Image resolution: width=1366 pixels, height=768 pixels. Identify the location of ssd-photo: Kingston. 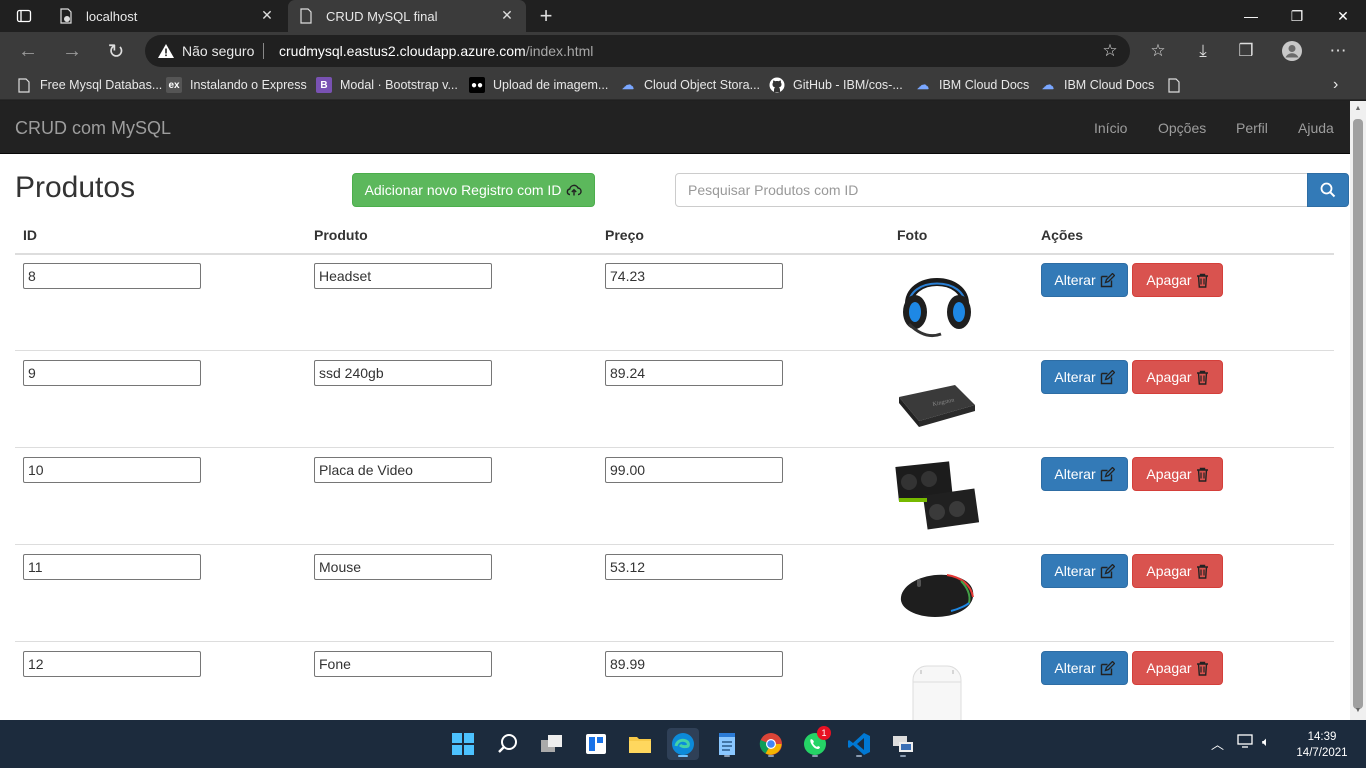
(937, 406).